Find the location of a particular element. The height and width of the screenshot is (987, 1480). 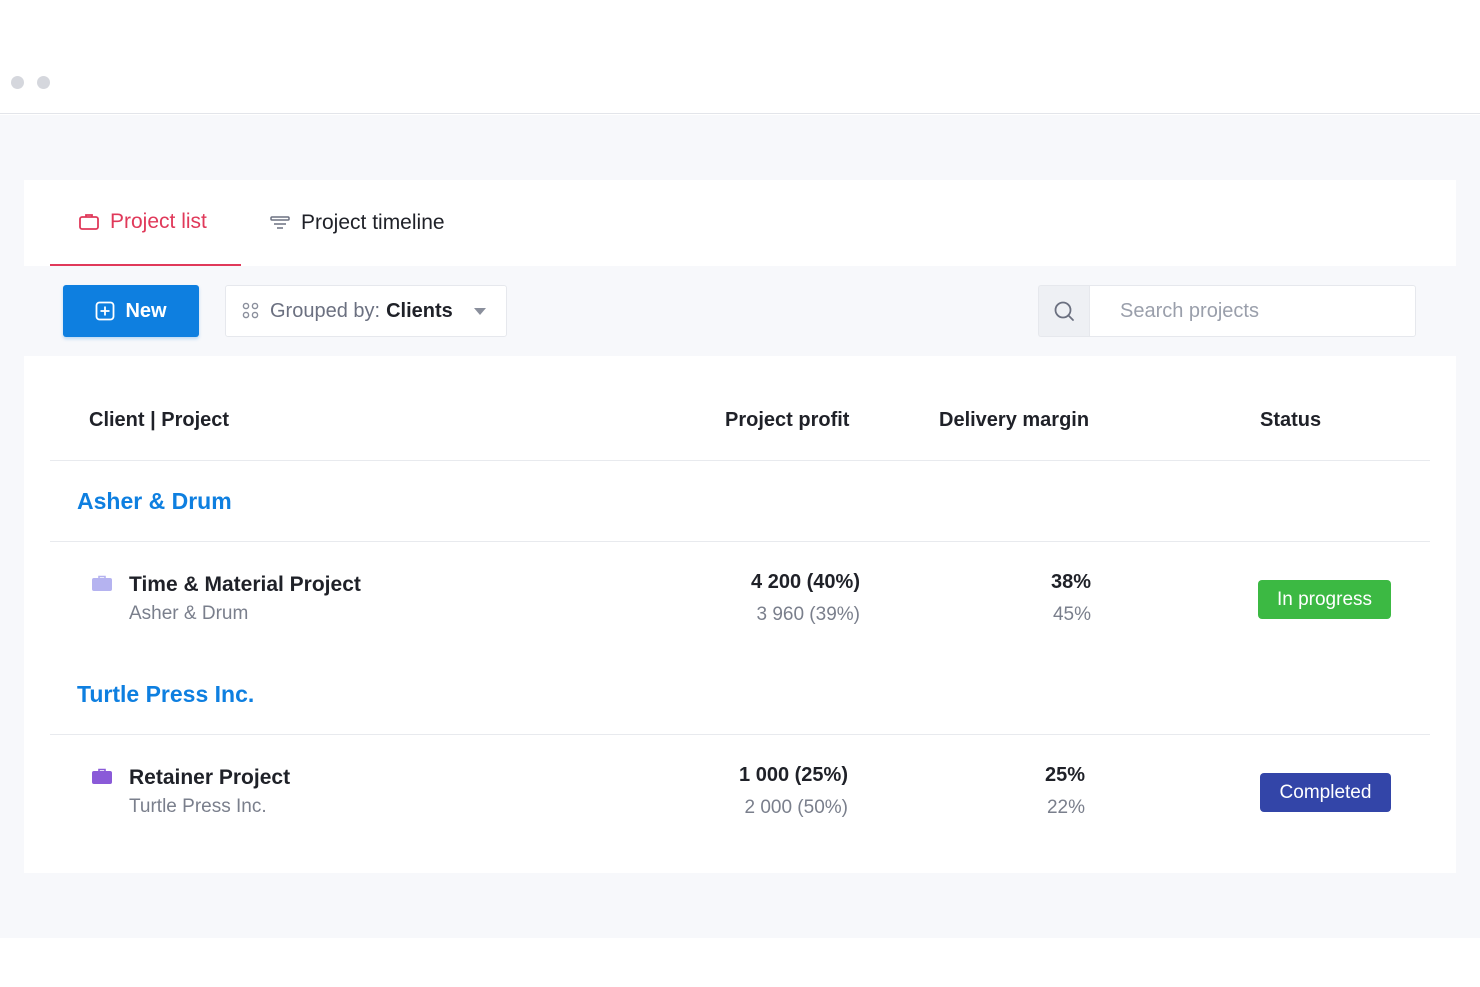

project-client: Turtle Press Inc. is located at coordinates (198, 806).